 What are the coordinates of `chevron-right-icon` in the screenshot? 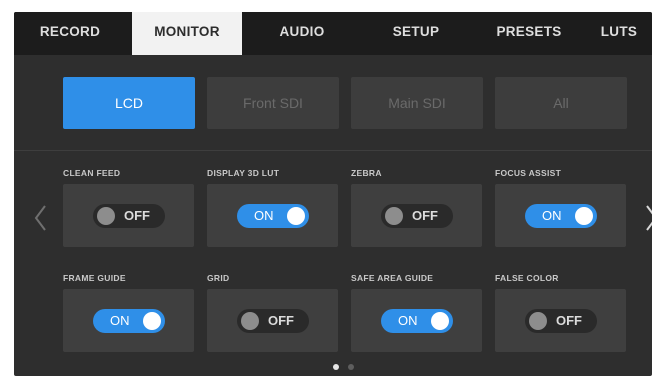 It's located at (646, 218).